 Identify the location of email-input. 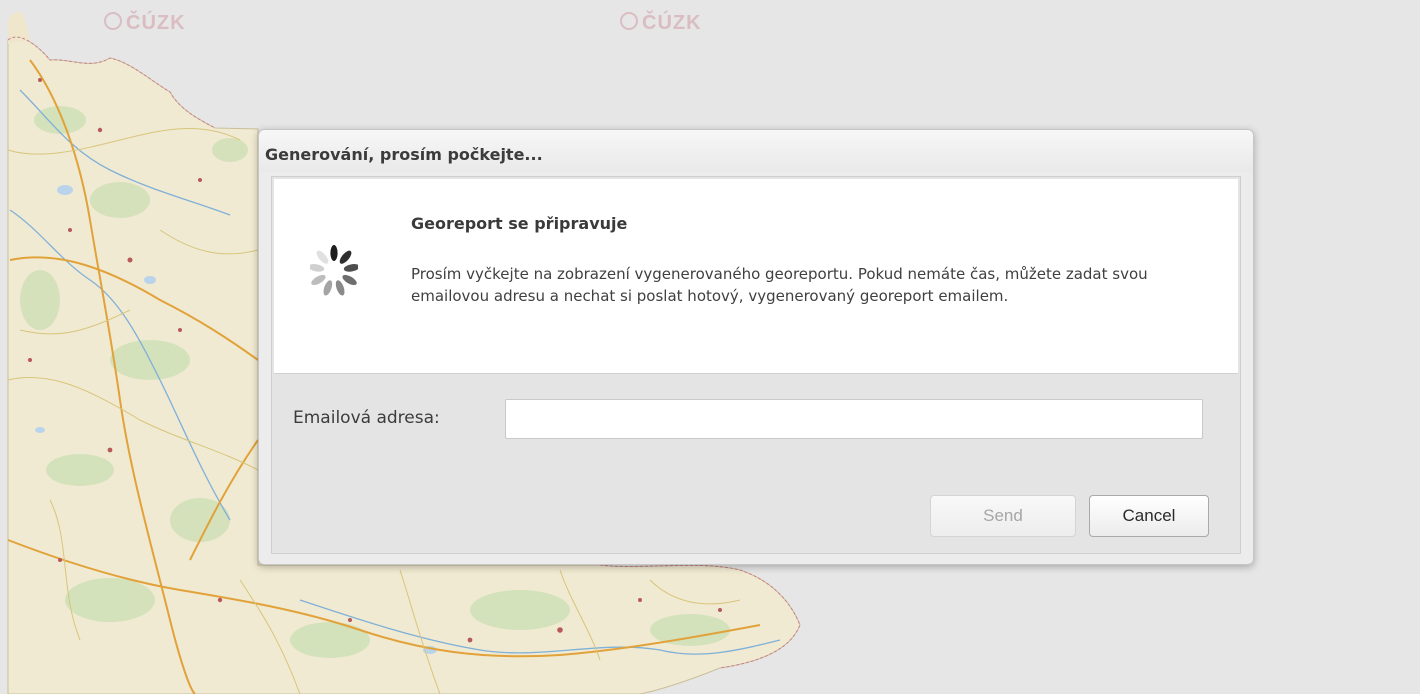
(854, 419).